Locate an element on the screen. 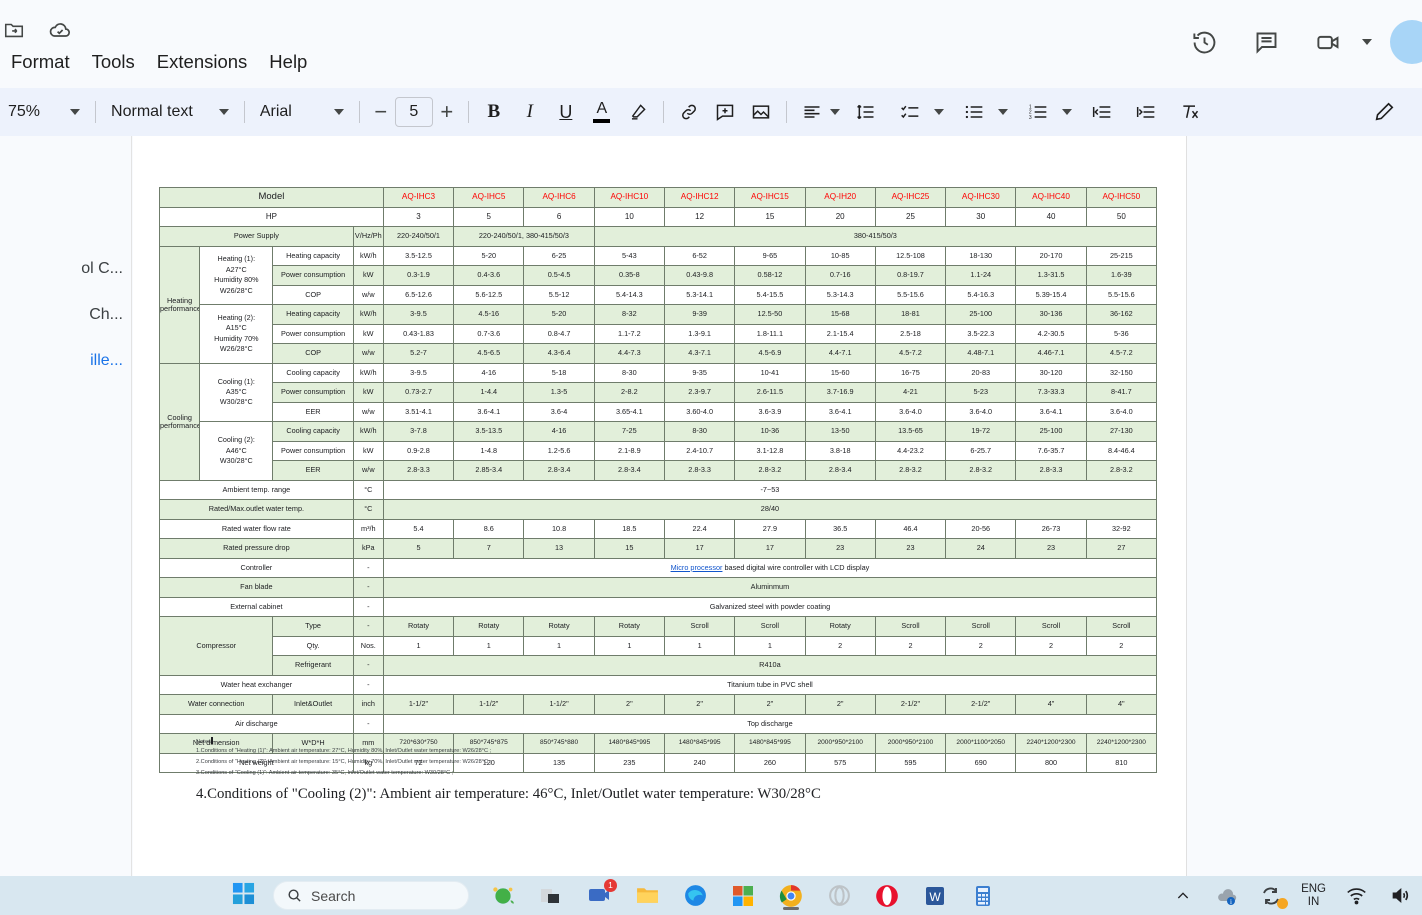  comments-icon is located at coordinates (1266, 42).